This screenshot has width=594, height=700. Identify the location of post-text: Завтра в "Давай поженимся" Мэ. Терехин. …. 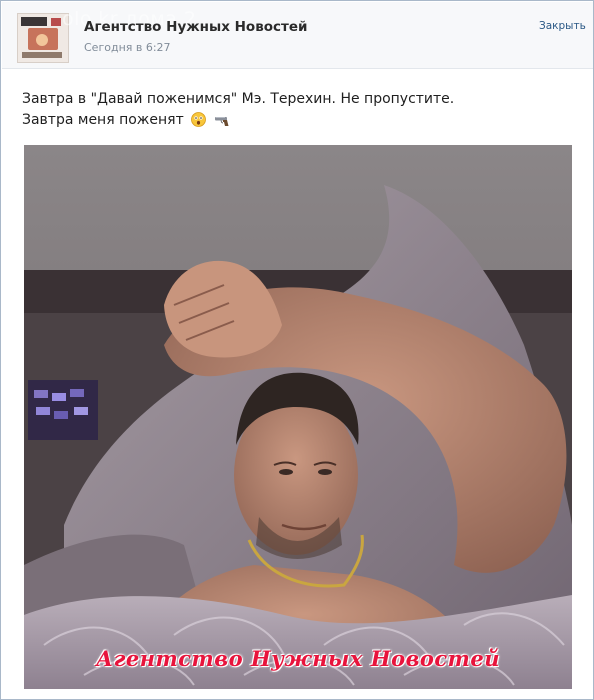
(238, 111).